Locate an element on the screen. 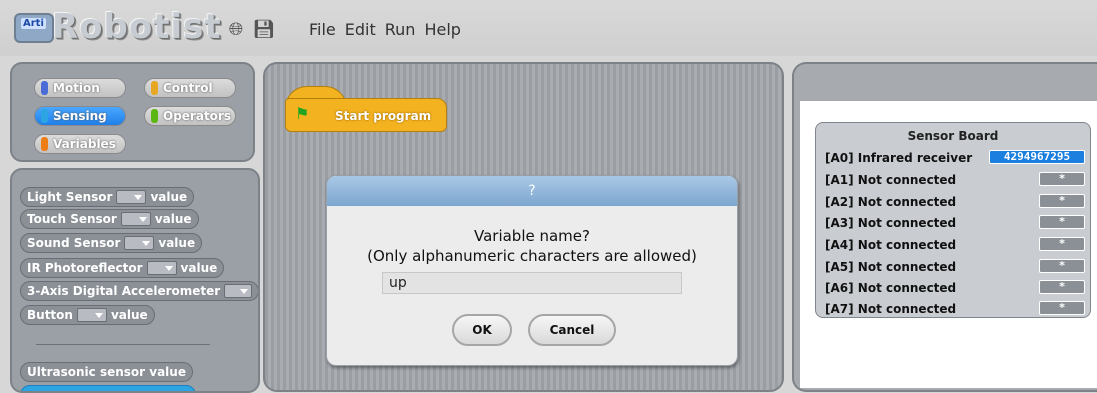  block-3axis-accelerometer: 3-Axis Digital Accelerometer is located at coordinates (139, 291).